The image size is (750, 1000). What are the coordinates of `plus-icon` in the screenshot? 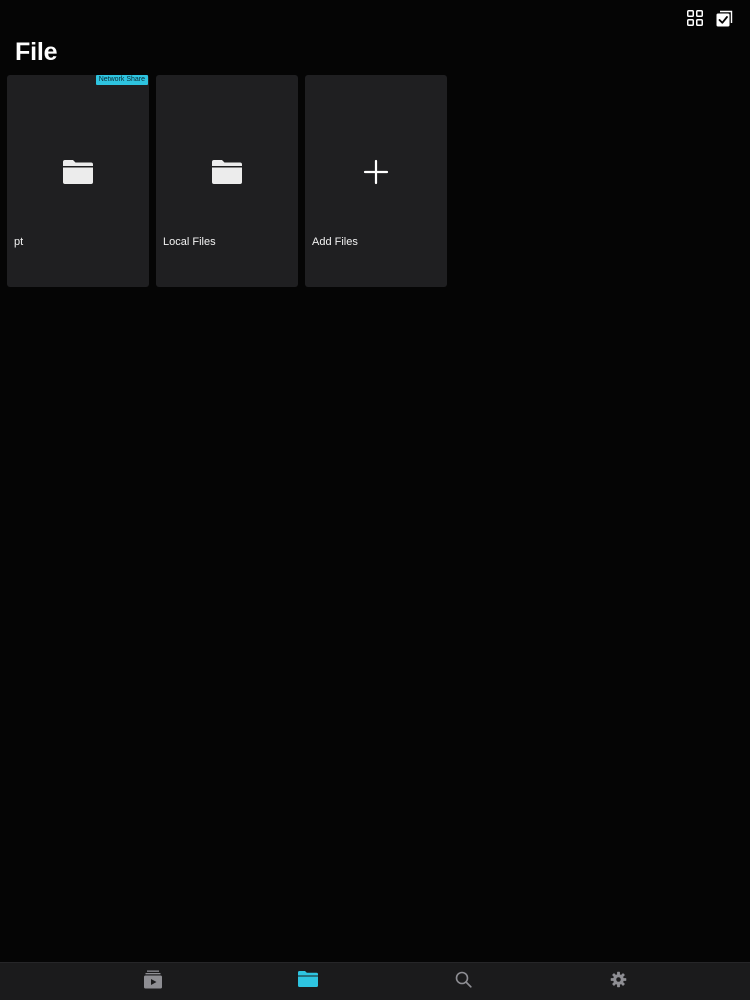 It's located at (376, 172).